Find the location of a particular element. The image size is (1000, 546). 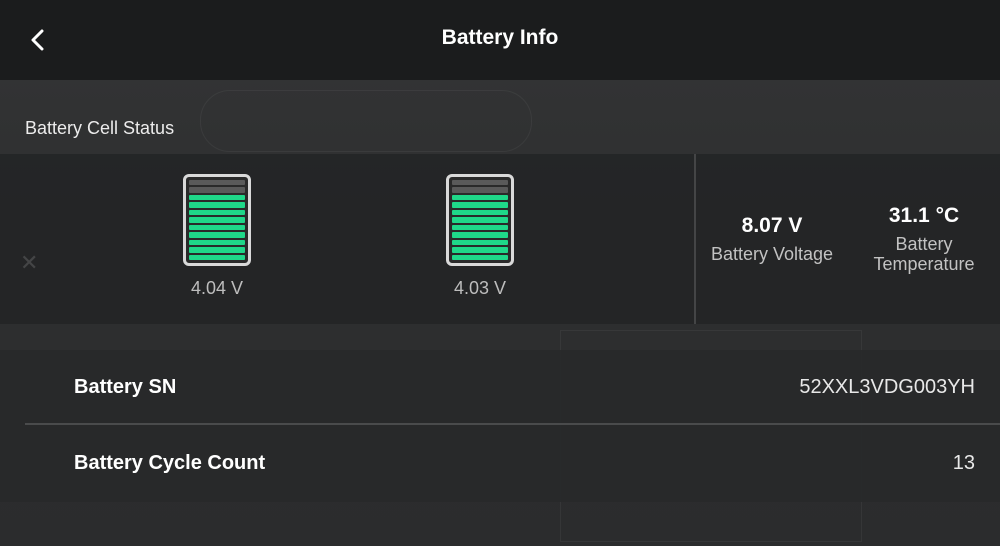

panel-divider is located at coordinates (695, 239).